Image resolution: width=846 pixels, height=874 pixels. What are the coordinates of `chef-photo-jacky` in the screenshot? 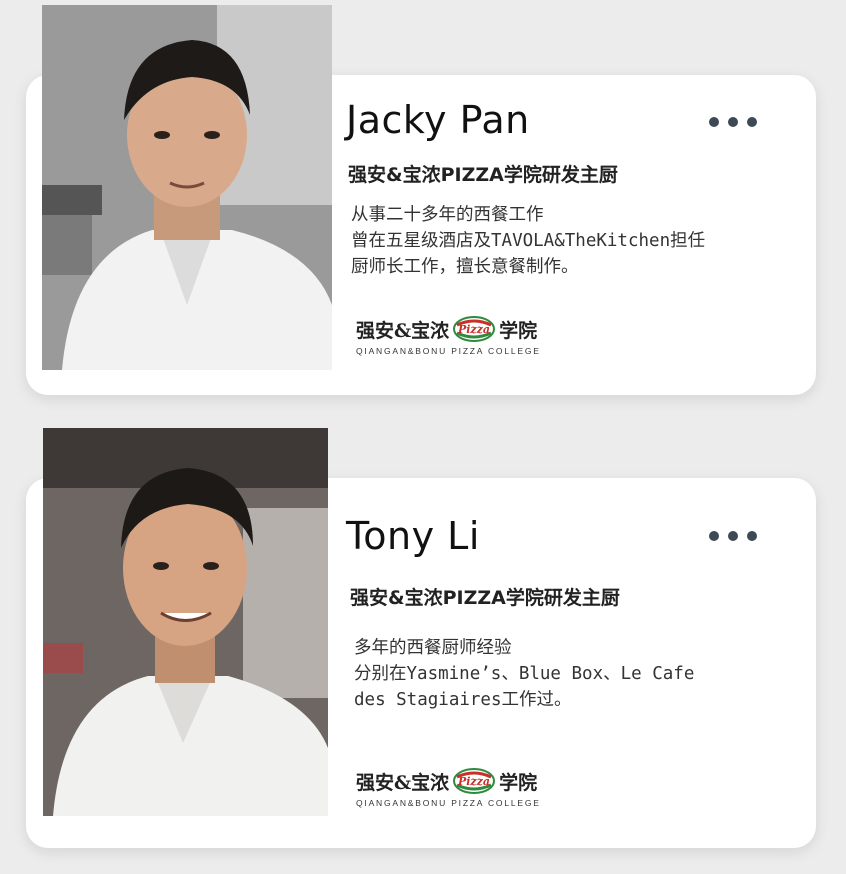 It's located at (187, 187).